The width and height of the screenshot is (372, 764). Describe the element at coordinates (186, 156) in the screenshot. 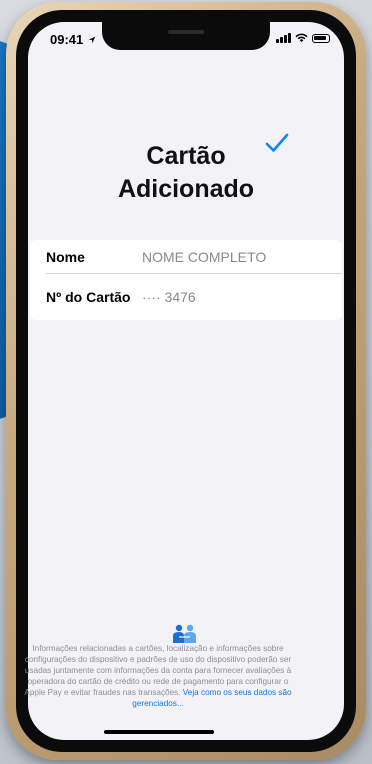

I see `title-line-1: Cartão` at that location.